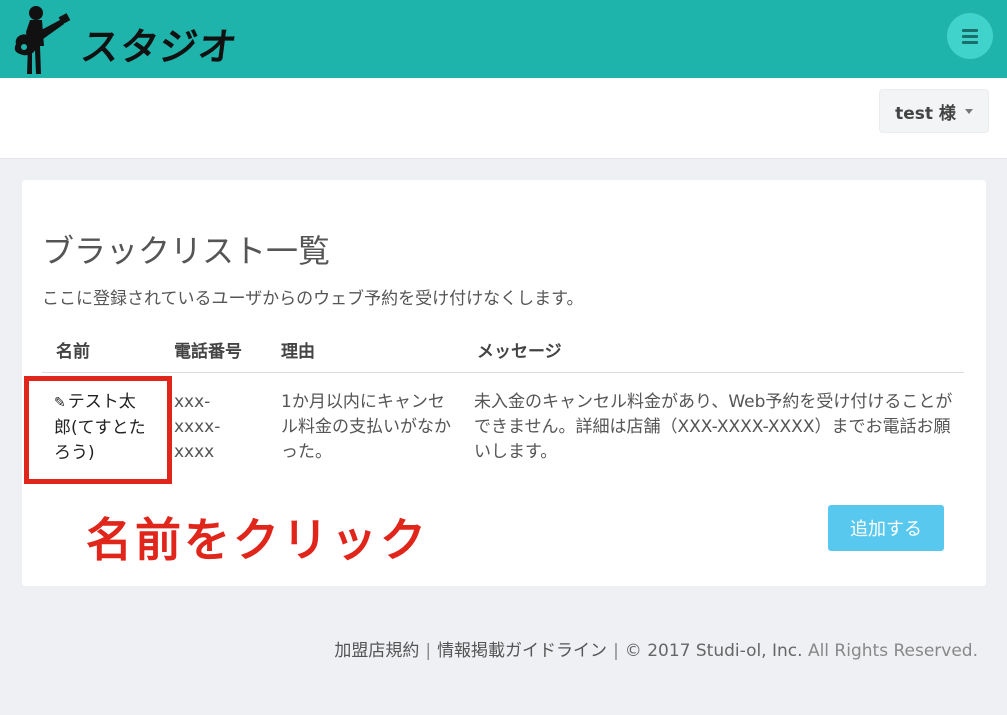 The image size is (1007, 715). Describe the element at coordinates (73, 352) in the screenshot. I see `column-header-name: 名前` at that location.